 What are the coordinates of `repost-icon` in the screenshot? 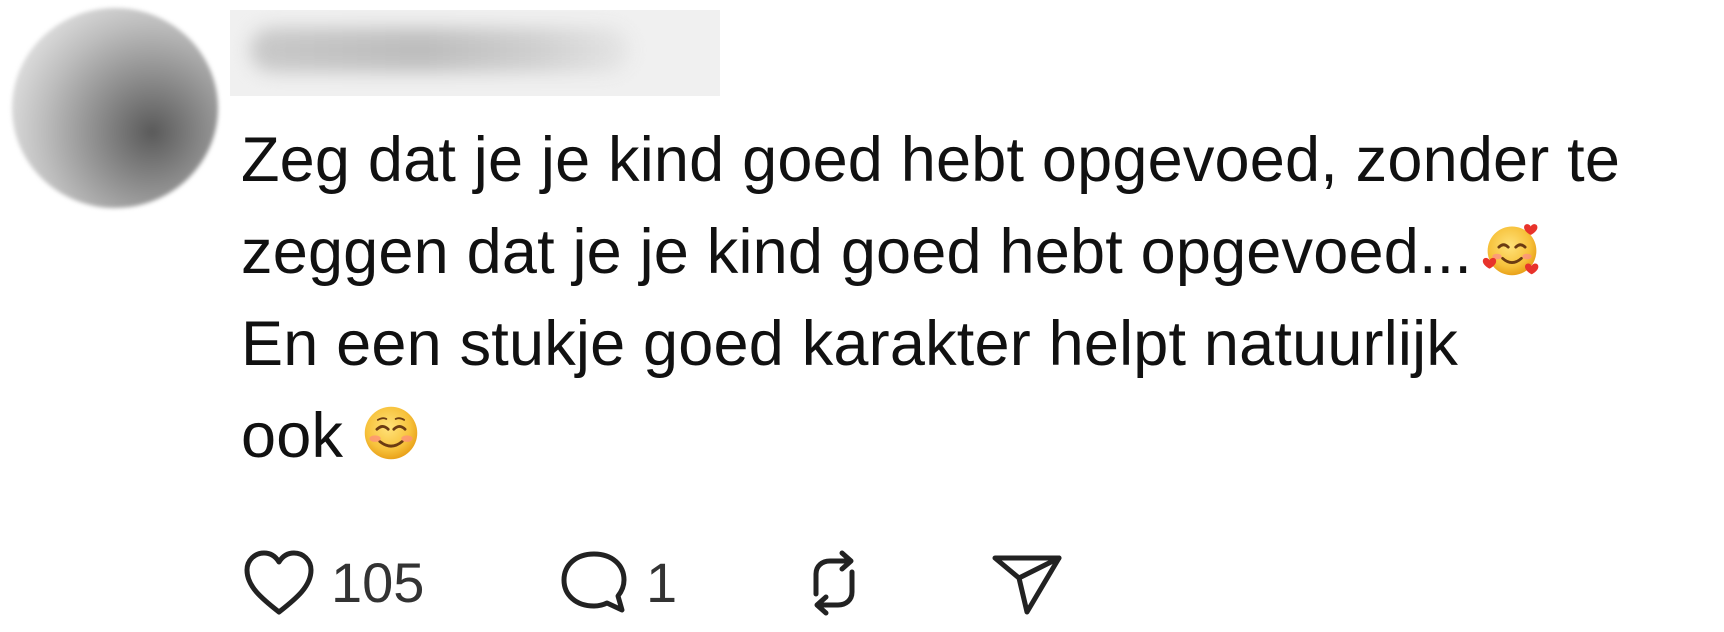 It's located at (834, 583).